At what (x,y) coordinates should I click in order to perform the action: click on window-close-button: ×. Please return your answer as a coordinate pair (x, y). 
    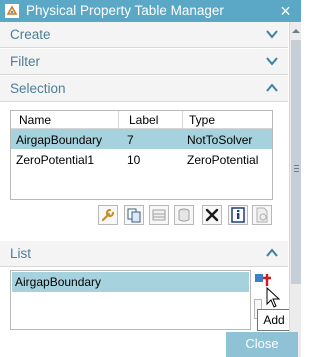
    Looking at the image, I should click on (285, 11).